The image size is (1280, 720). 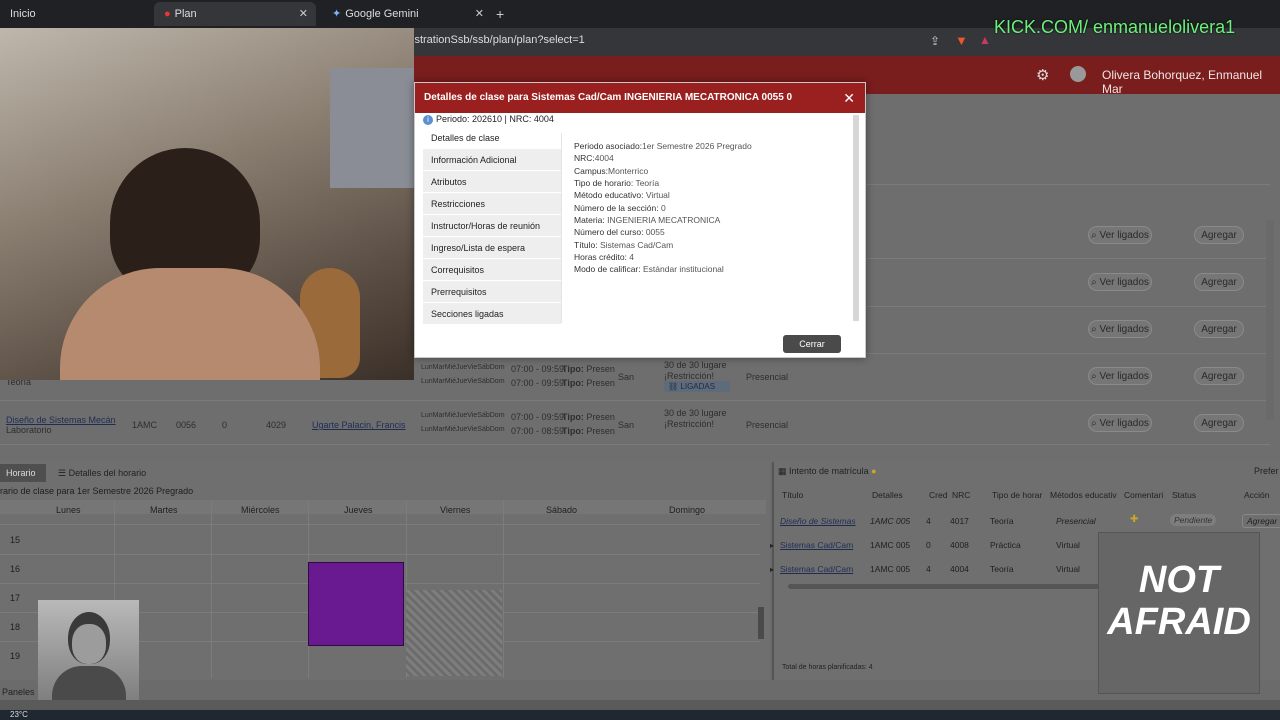 What do you see at coordinates (985, 40) in the screenshot?
I see `rewards-icon: ▲` at bounding box center [985, 40].